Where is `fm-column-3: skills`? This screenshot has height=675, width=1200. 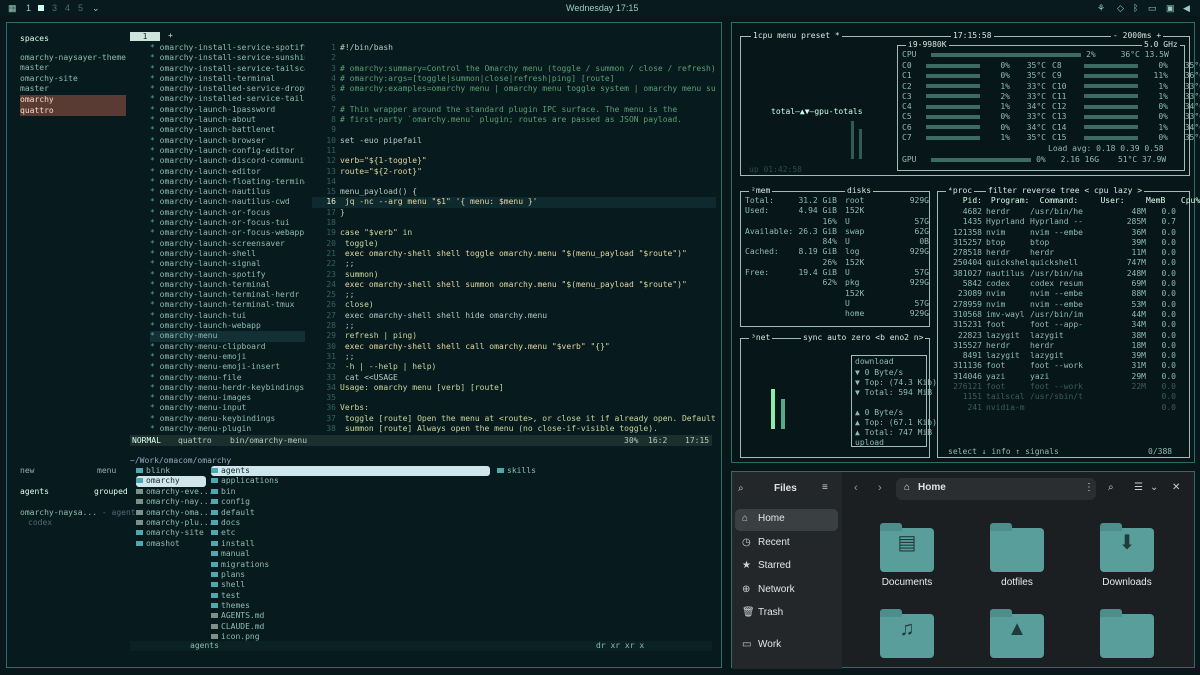
fm-column-3: skills is located at coordinates (597, 471).